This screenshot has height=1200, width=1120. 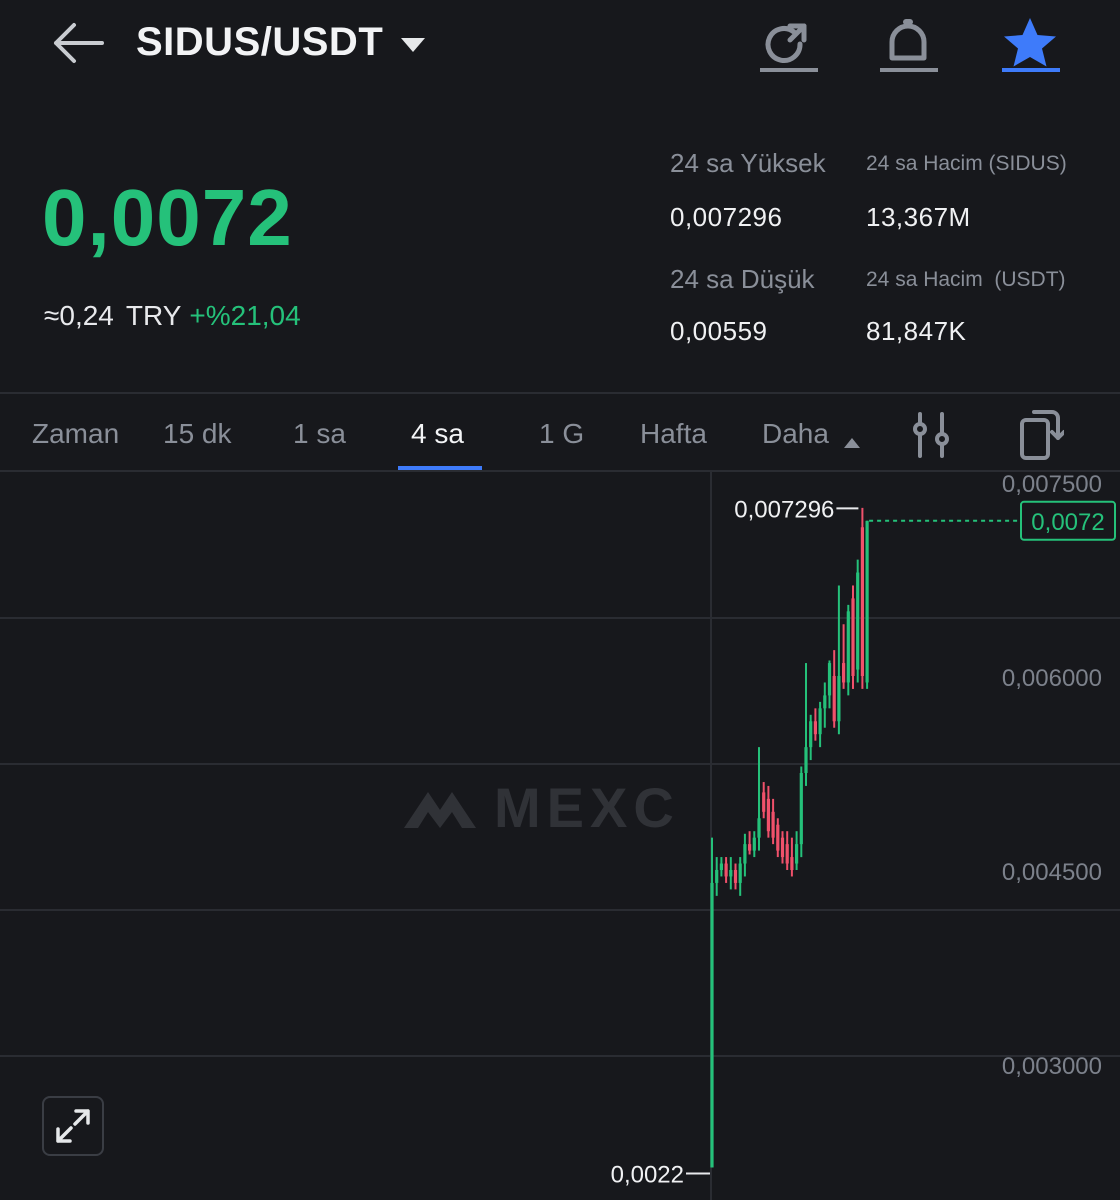 What do you see at coordinates (647, 1174) in the screenshot?
I see `low-marker-label: 0,0022` at bounding box center [647, 1174].